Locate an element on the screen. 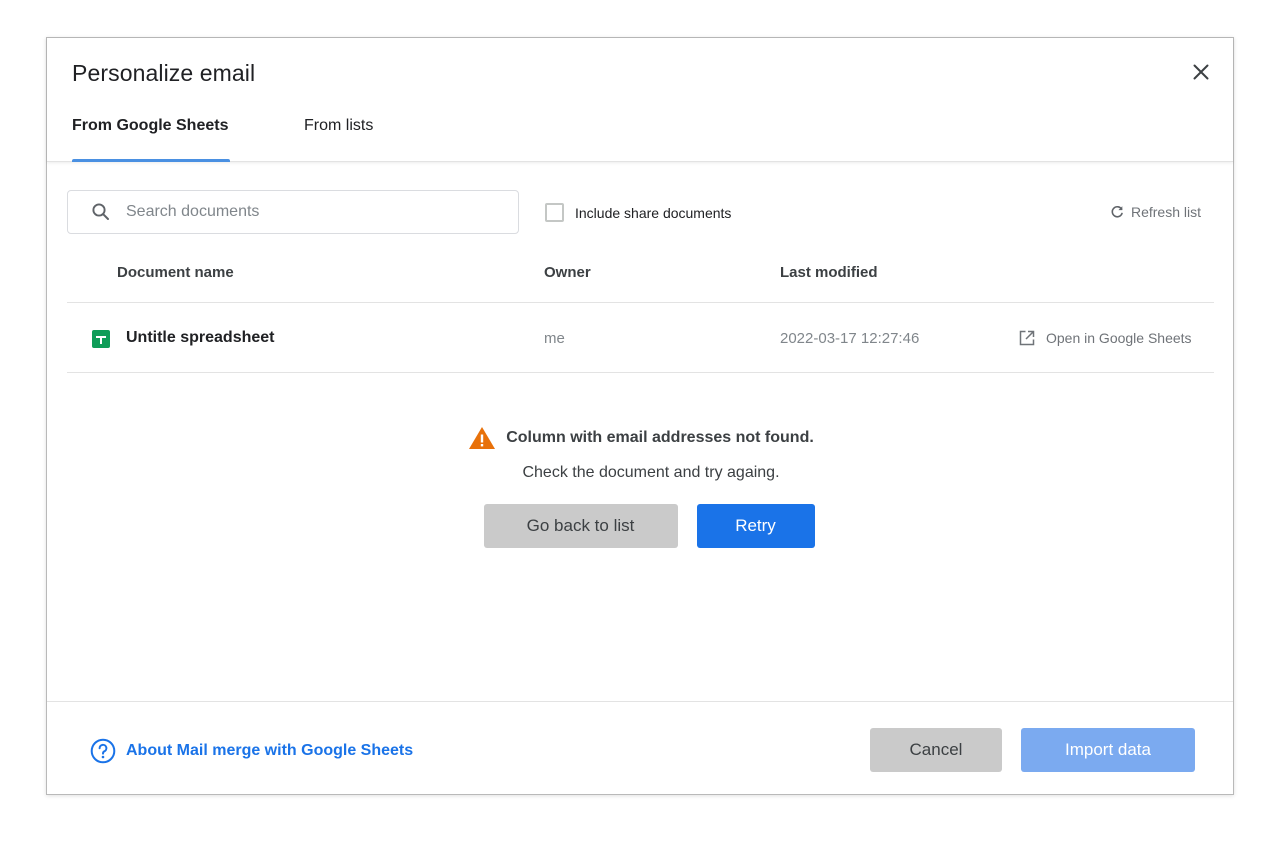 This screenshot has width=1280, height=844. search-input is located at coordinates (306, 212).